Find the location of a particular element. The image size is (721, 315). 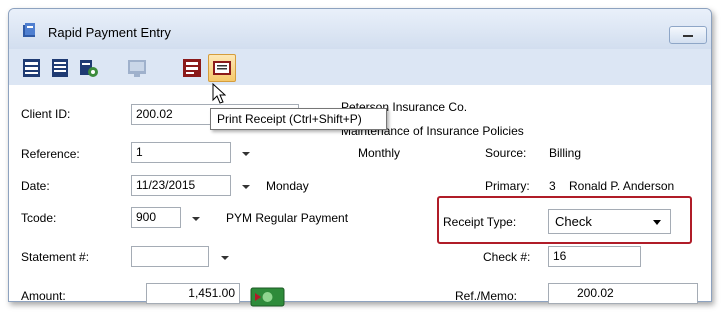

list-view-icon is located at coordinates (32, 68).